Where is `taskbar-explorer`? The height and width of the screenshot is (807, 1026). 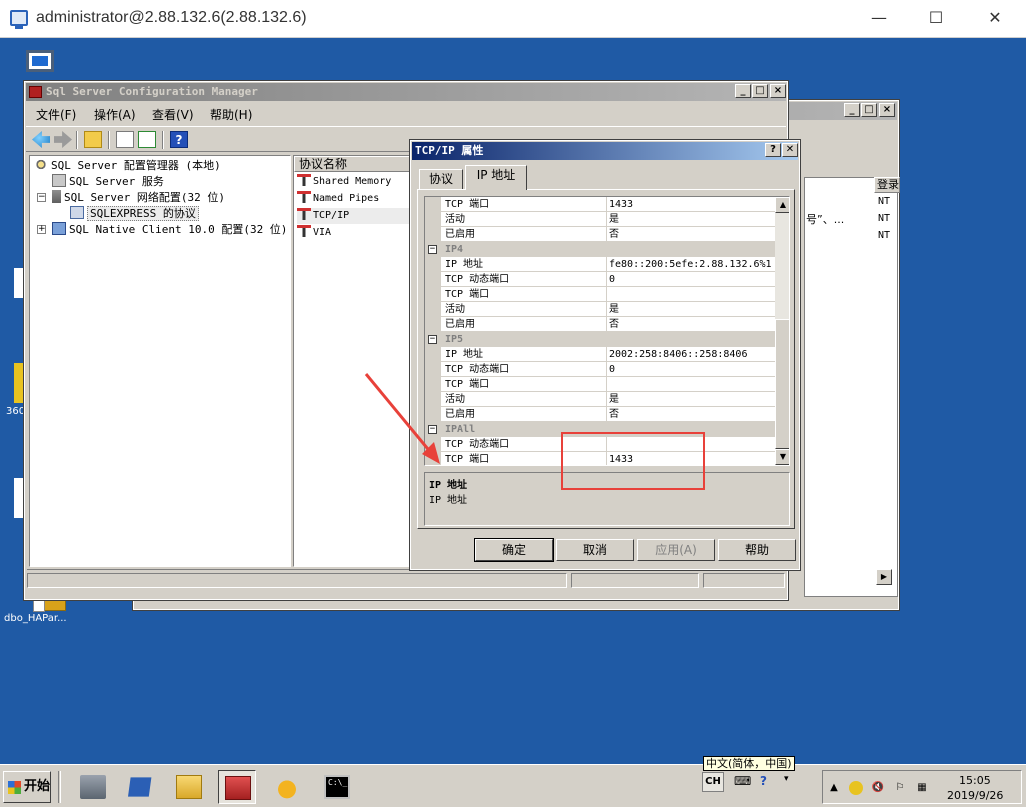
taskbar-explorer is located at coordinates (189, 787).